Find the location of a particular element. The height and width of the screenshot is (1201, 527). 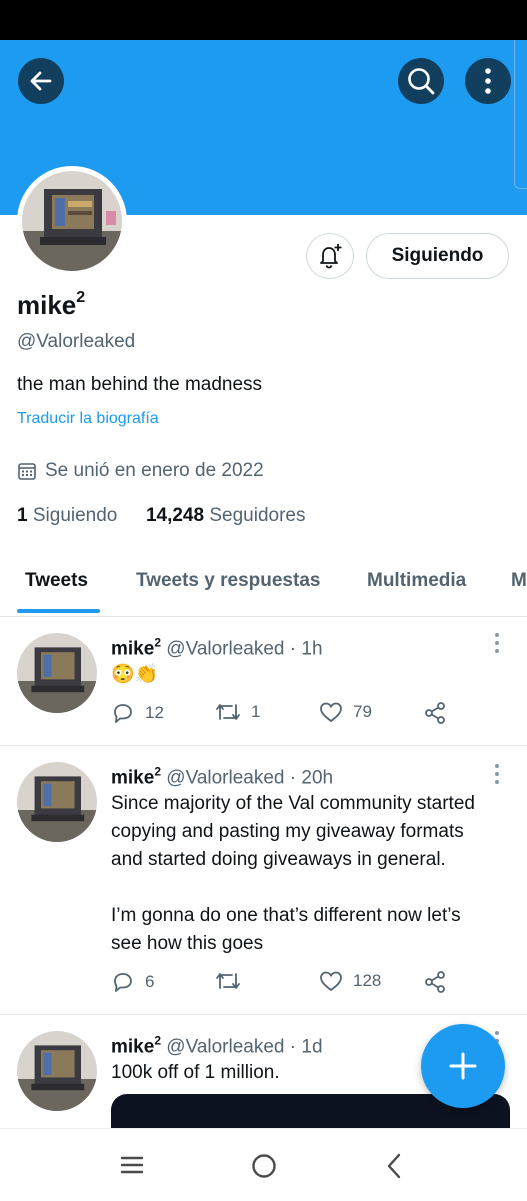

scroll-indicator is located at coordinates (520, 114).